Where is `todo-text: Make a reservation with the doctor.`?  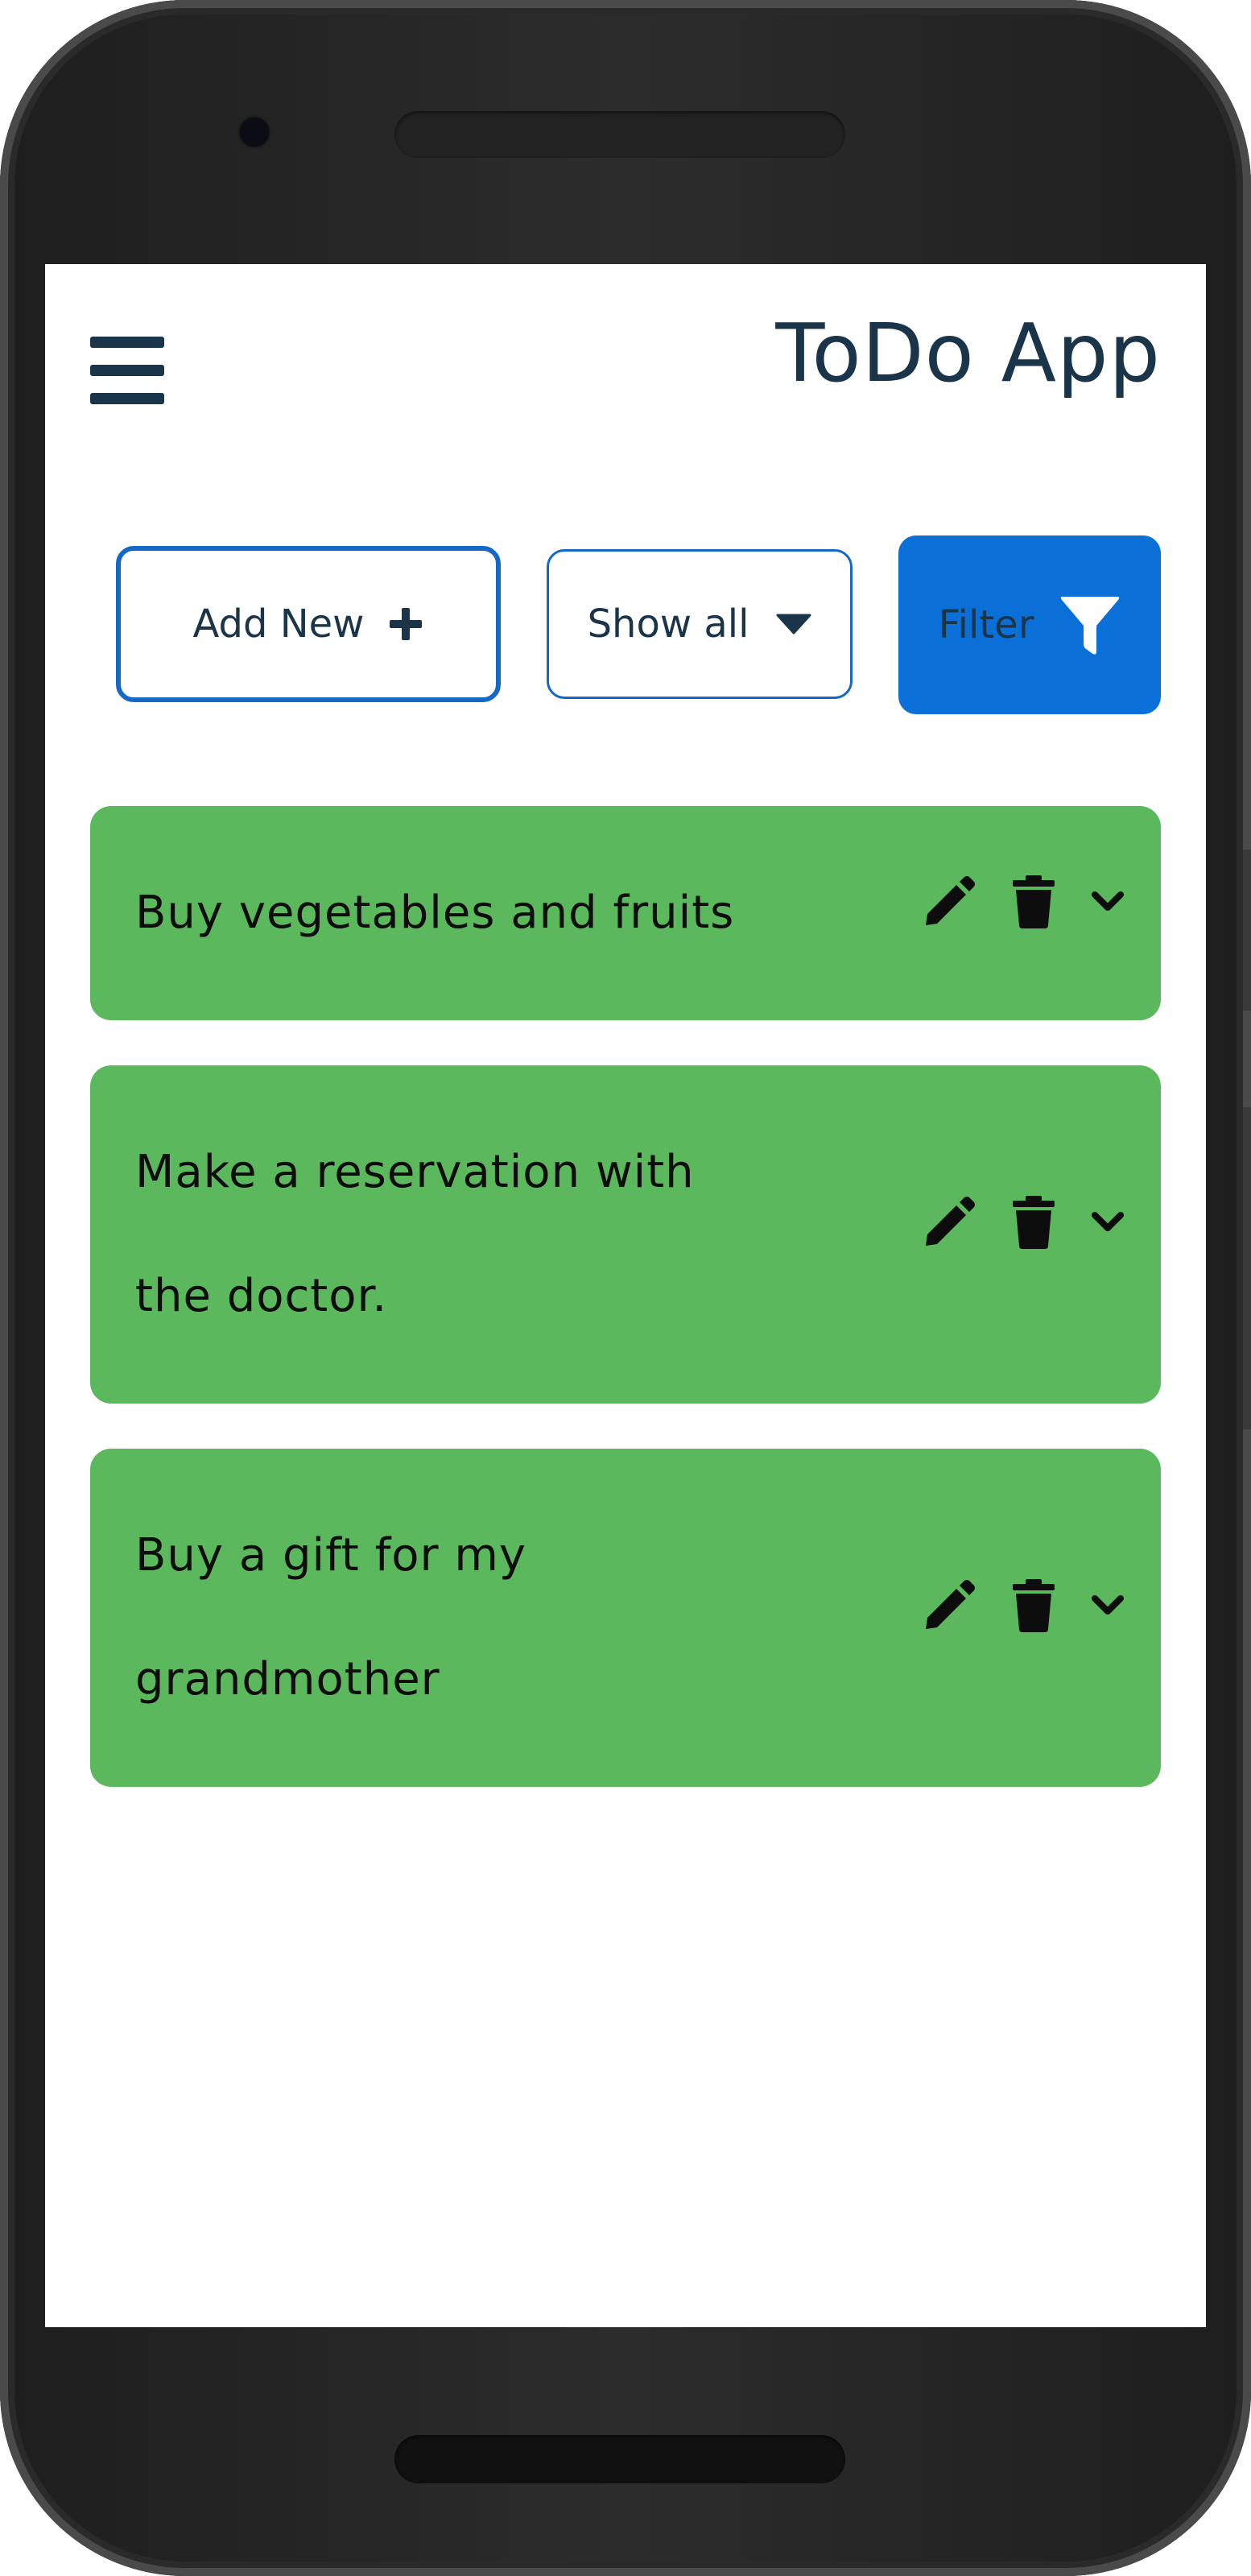 todo-text: Make a reservation with the doctor. is located at coordinates (415, 1234).